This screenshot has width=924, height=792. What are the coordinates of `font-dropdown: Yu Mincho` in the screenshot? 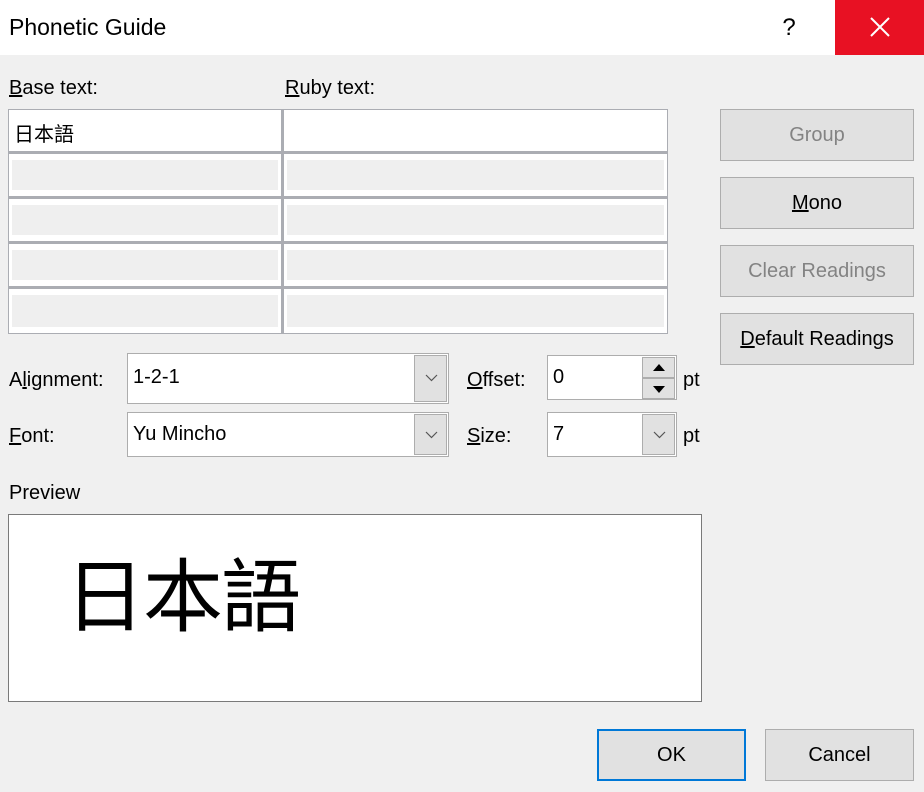 It's located at (288, 434).